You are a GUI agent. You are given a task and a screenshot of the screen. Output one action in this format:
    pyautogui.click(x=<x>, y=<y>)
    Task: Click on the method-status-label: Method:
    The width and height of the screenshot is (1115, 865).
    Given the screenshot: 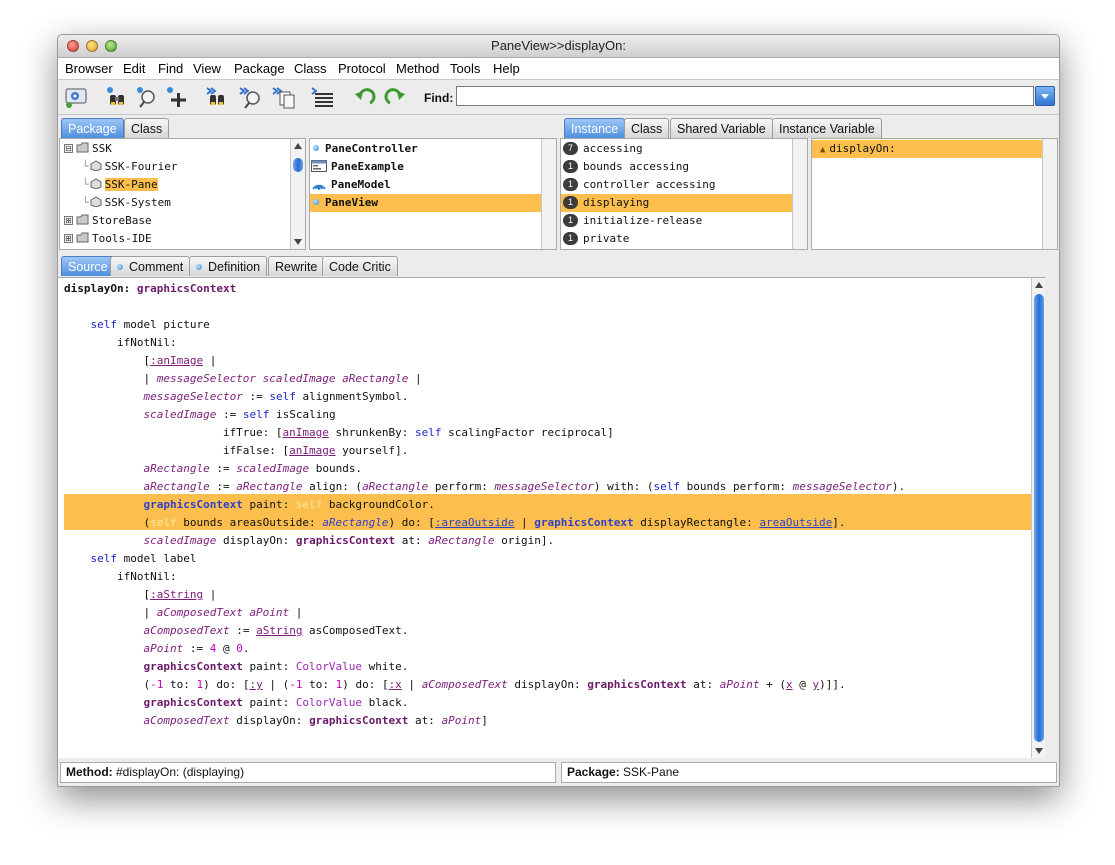 What is the action you would take?
    pyautogui.click(x=89, y=772)
    